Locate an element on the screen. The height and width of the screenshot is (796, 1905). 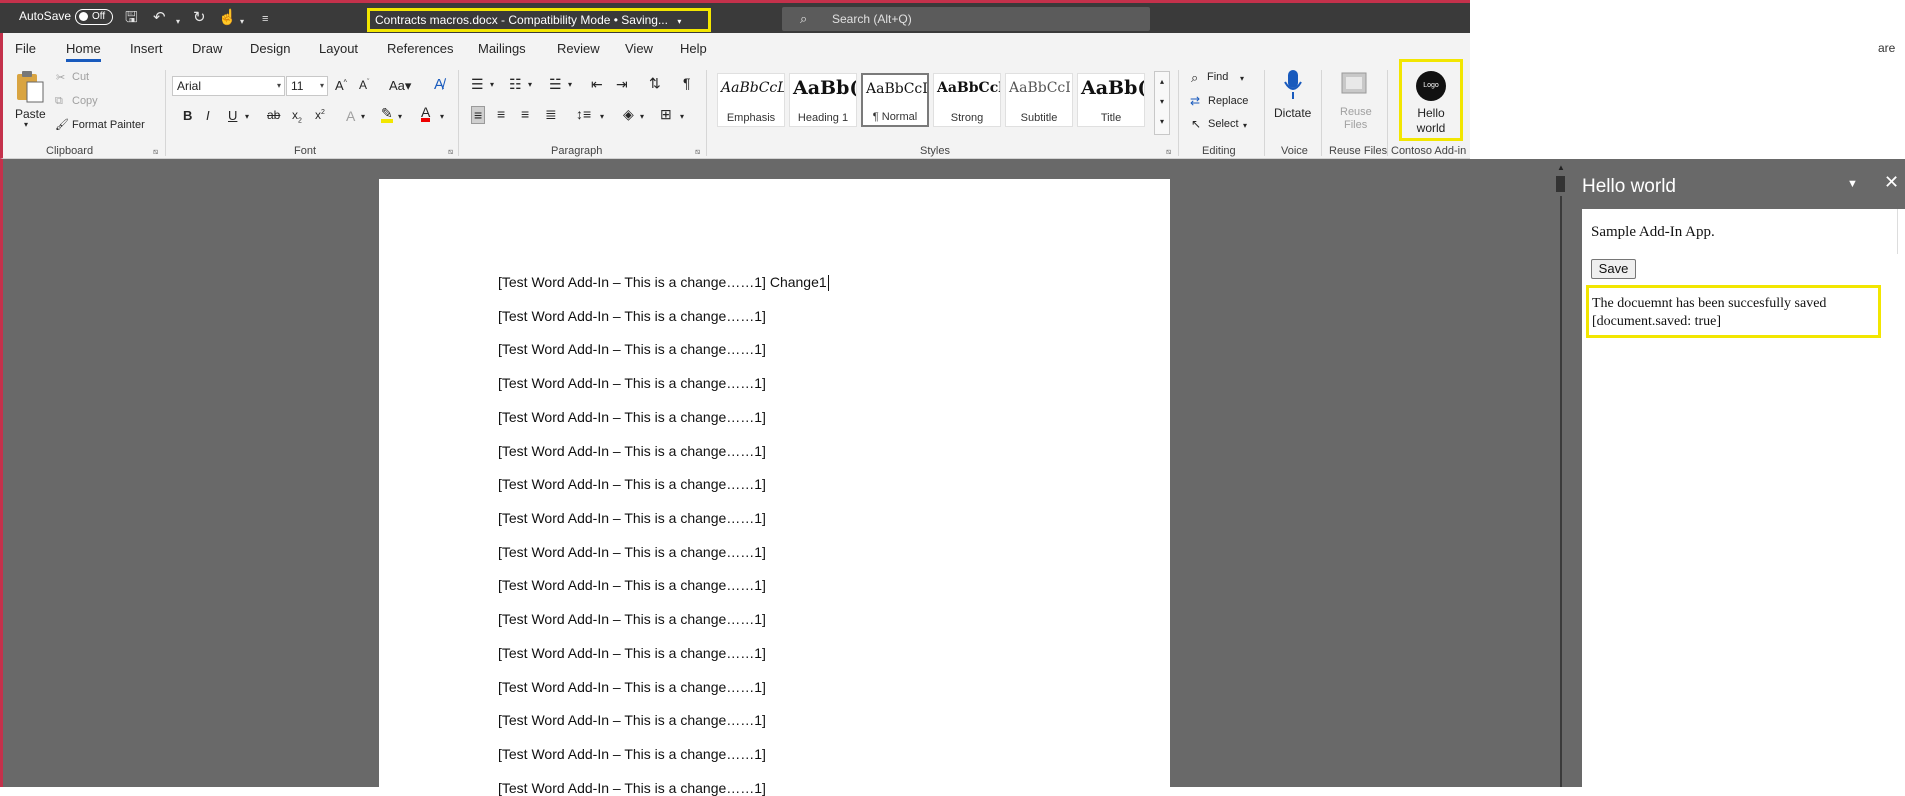
style-normal: AaBbCcI ¶ Normal is located at coordinates (895, 100).